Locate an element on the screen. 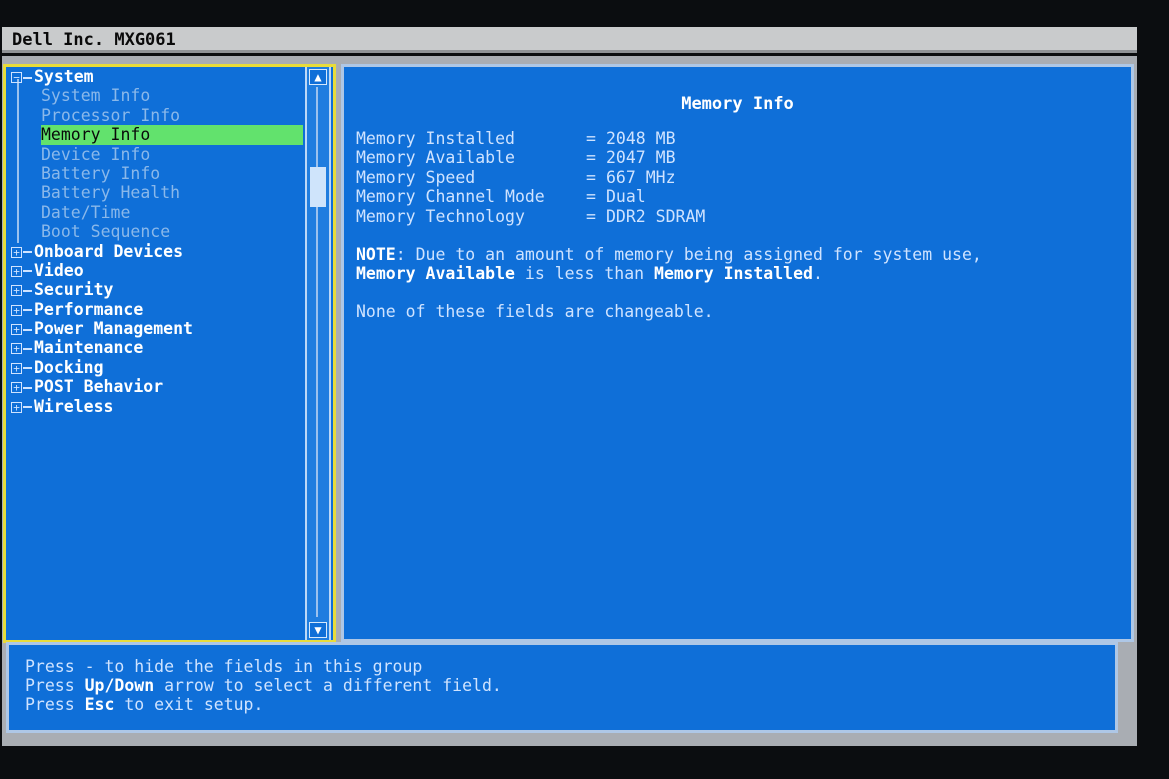 This screenshot has height=779, width=1169. scroll-up-arrow-icon: ▲ is located at coordinates (318, 77).